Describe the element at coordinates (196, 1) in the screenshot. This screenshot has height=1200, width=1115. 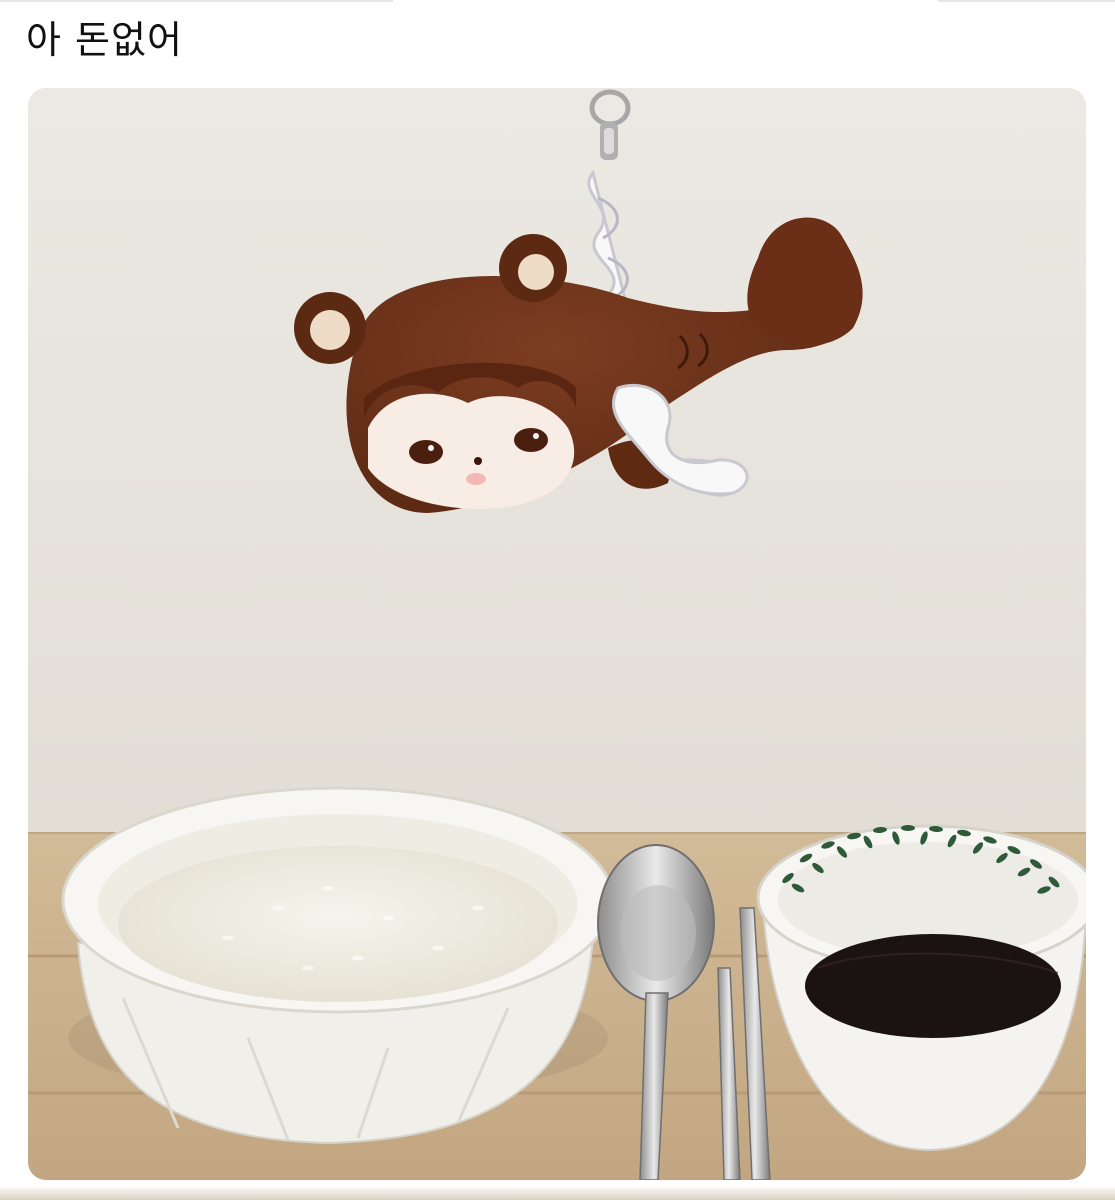
I see `top-divider-left` at that location.